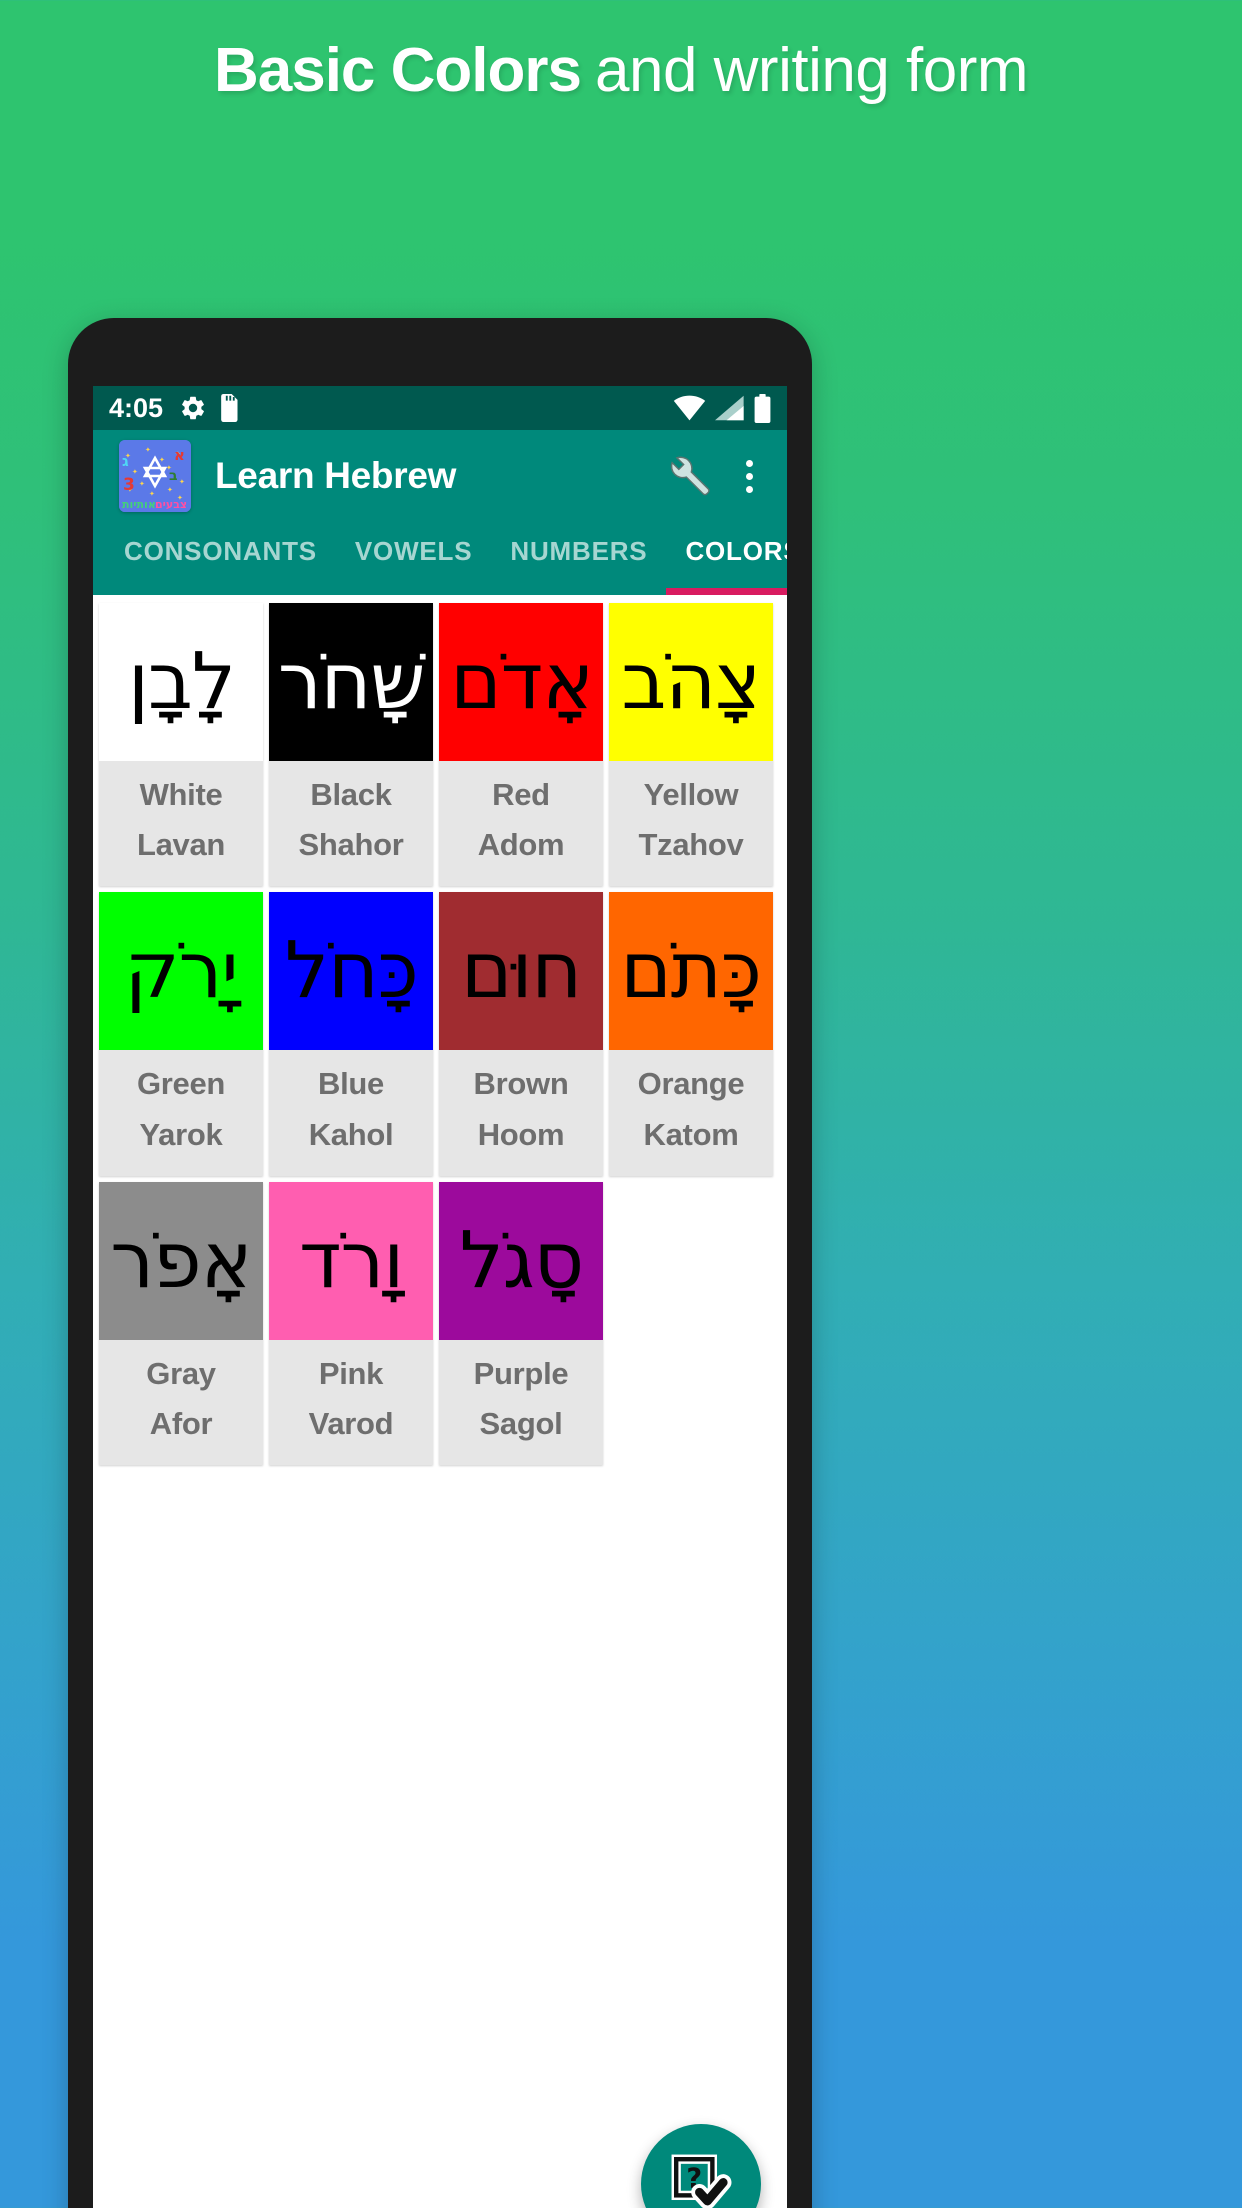 The width and height of the screenshot is (1242, 2208). I want to click on promo-headline: Basic Colors and writing form, so click(621, 70).